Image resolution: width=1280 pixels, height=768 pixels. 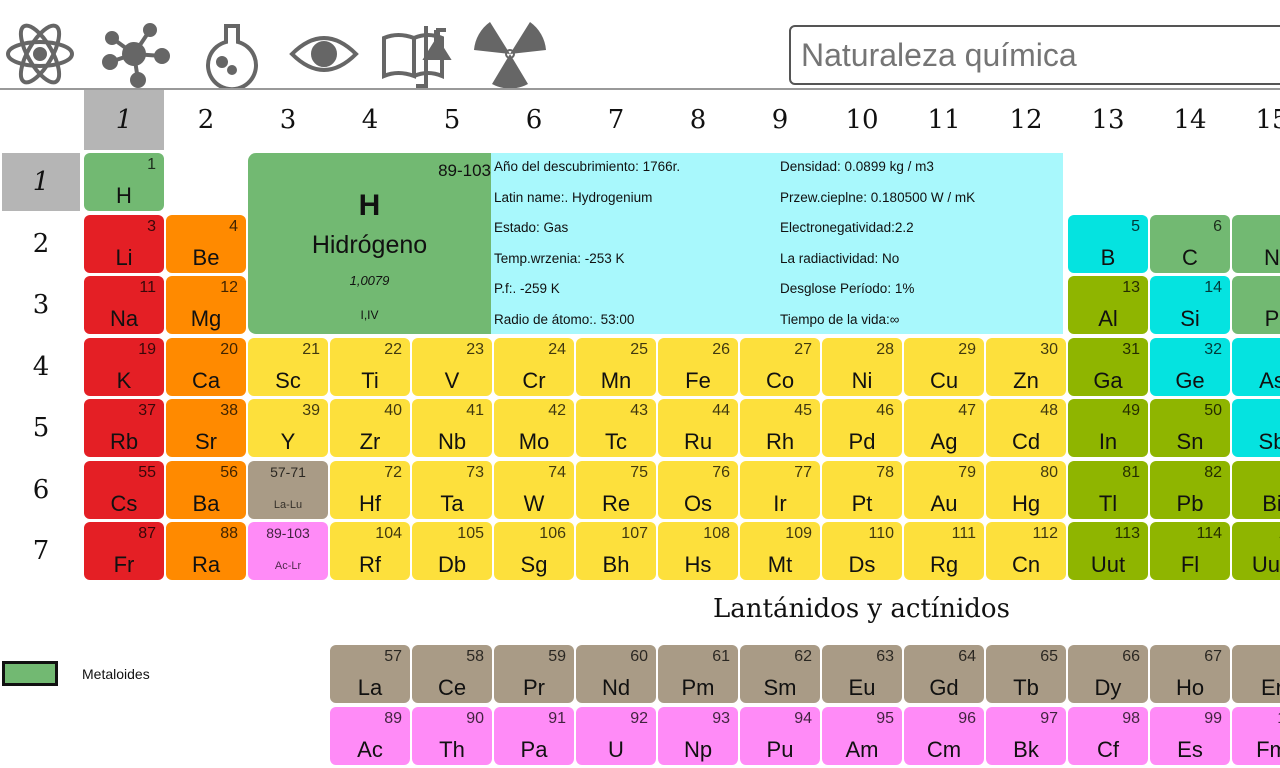 I want to click on element-sr: 38 Sr, so click(x=206, y=428).